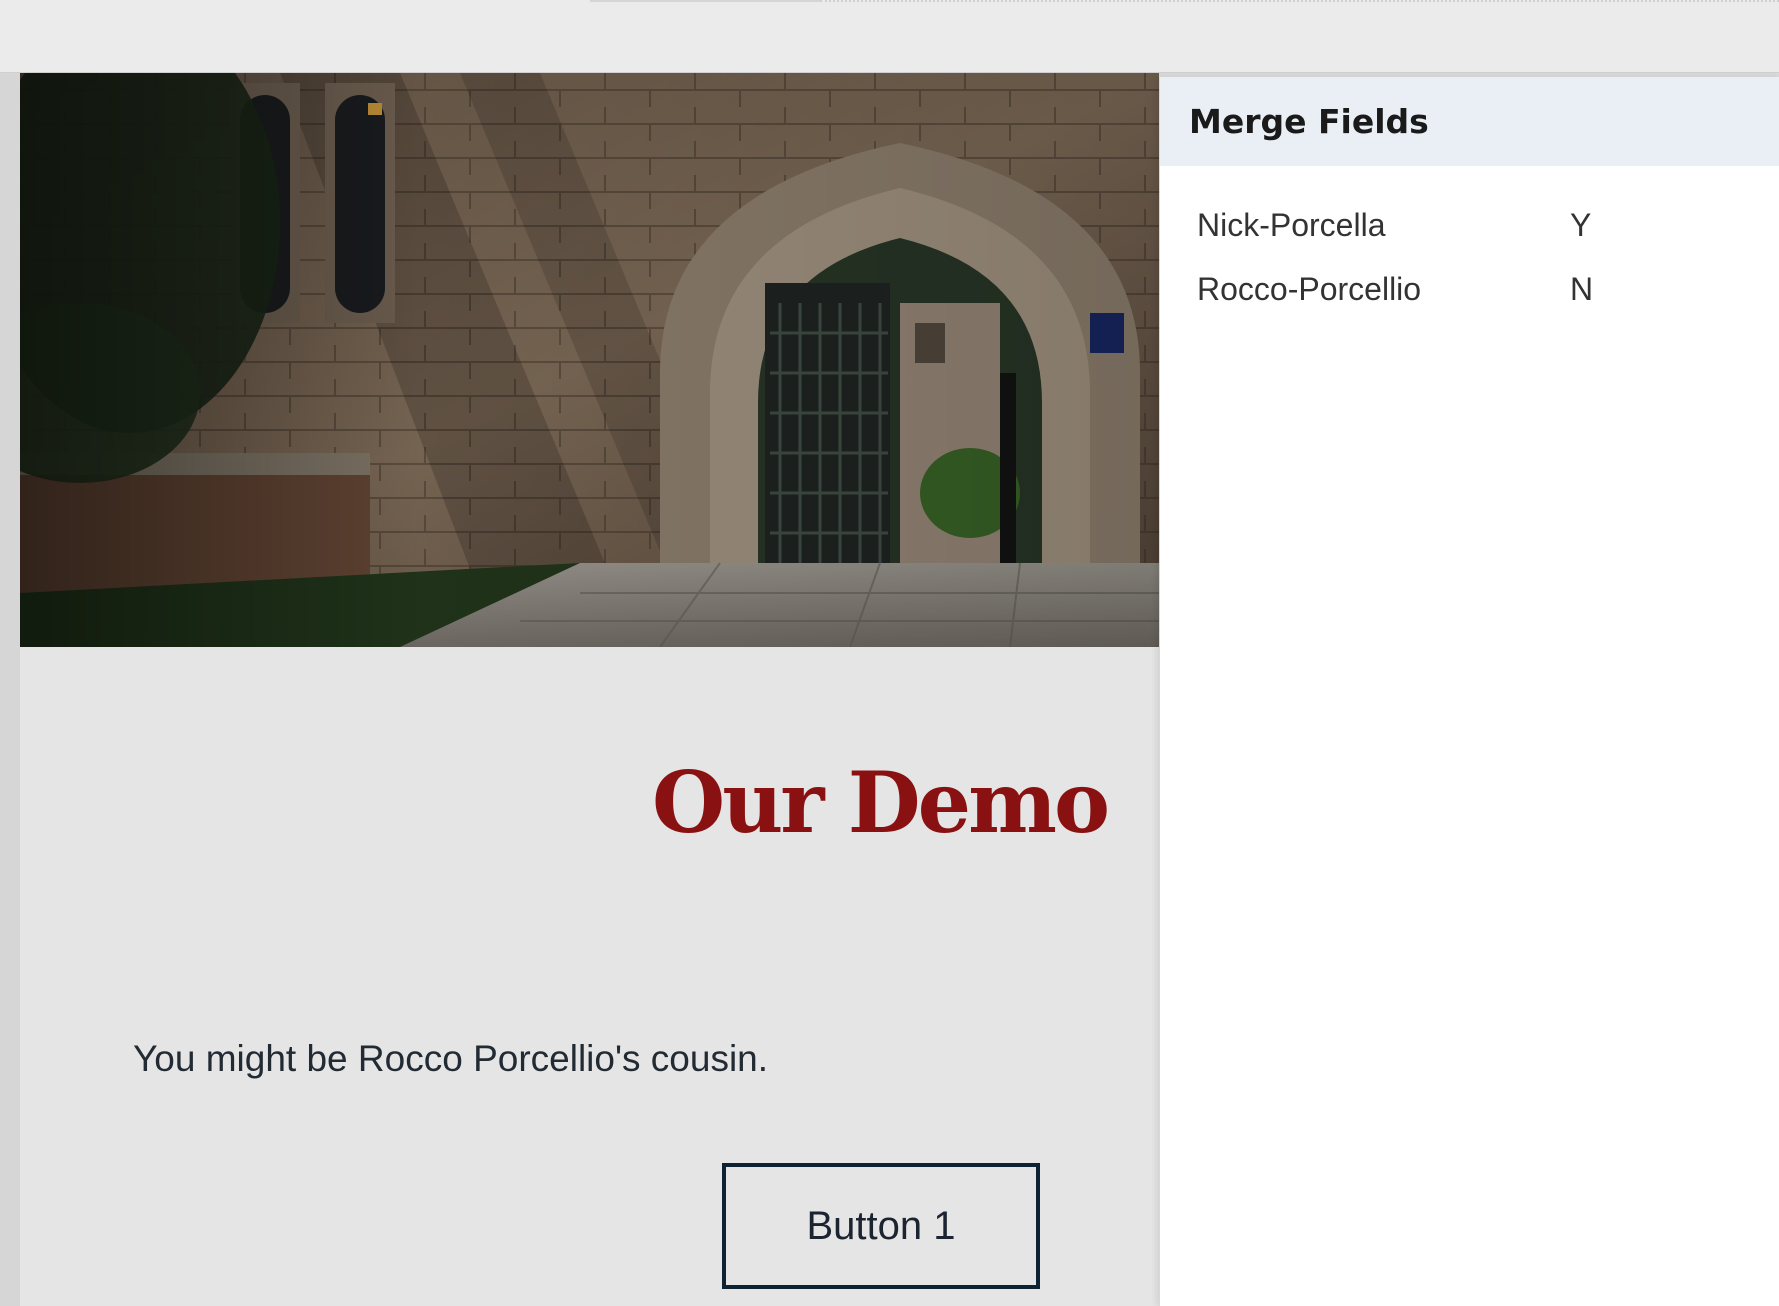 Image resolution: width=1779 pixels, height=1306 pixels. What do you see at coordinates (705, 1) in the screenshot?
I see `toolbar-divider` at bounding box center [705, 1].